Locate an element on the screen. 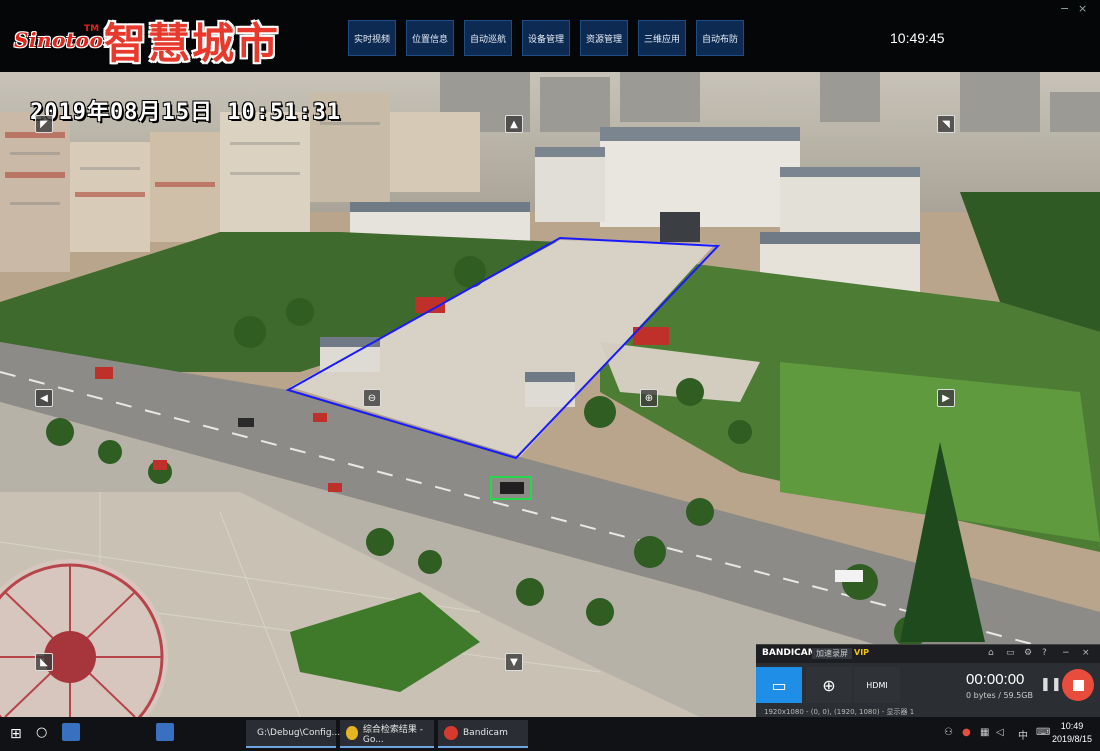 This screenshot has height=751, width=1100. bandicam-close-button: × is located at coordinates (1086, 653).